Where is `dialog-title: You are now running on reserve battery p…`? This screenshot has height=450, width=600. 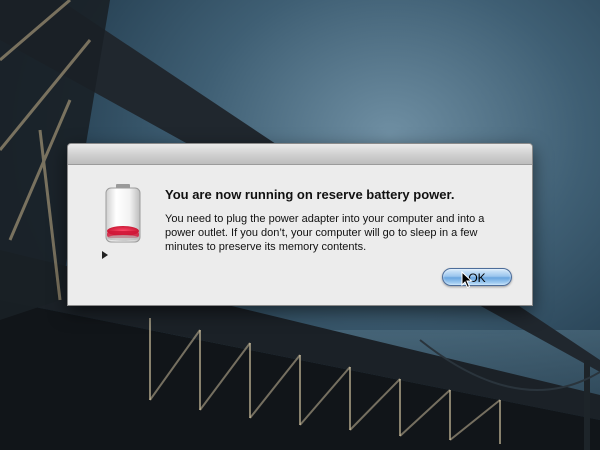
dialog-title: You are now running on reserve battery p… is located at coordinates (310, 194).